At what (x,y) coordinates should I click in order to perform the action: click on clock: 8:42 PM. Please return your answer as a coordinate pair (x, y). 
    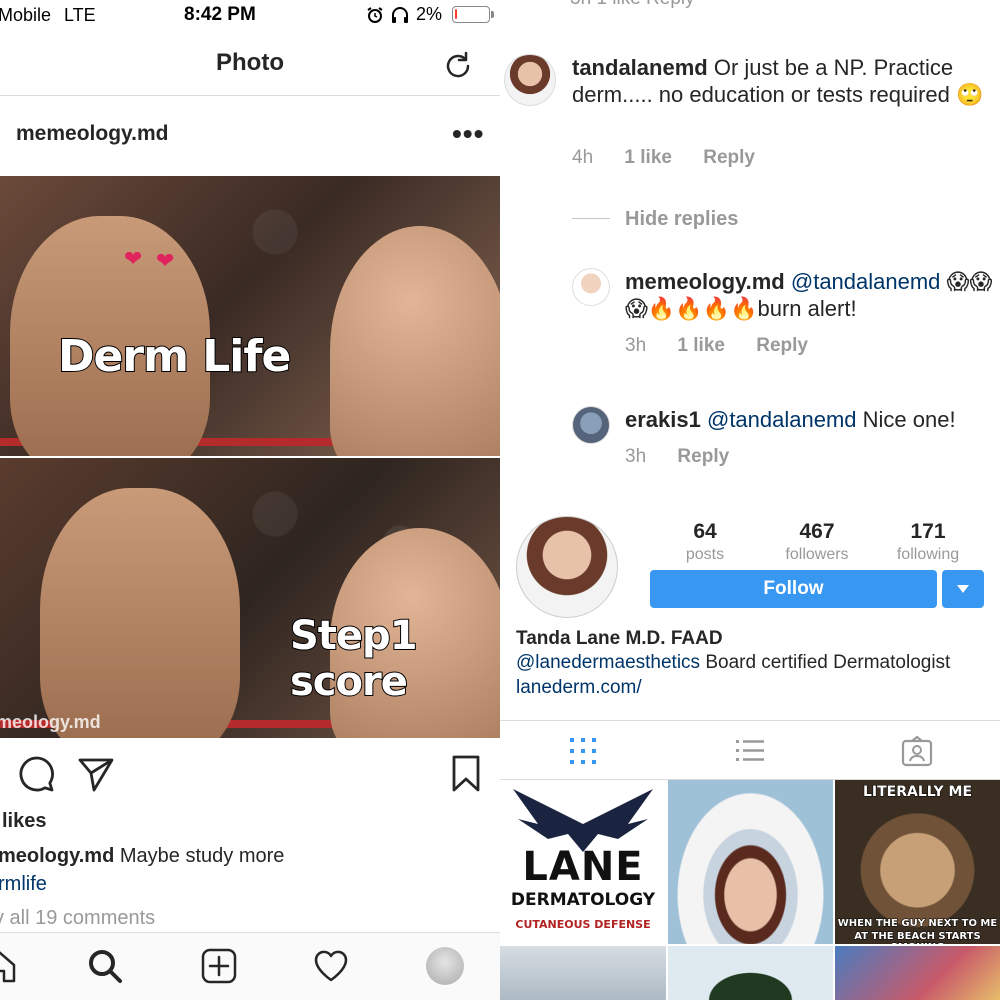
    Looking at the image, I should click on (220, 14).